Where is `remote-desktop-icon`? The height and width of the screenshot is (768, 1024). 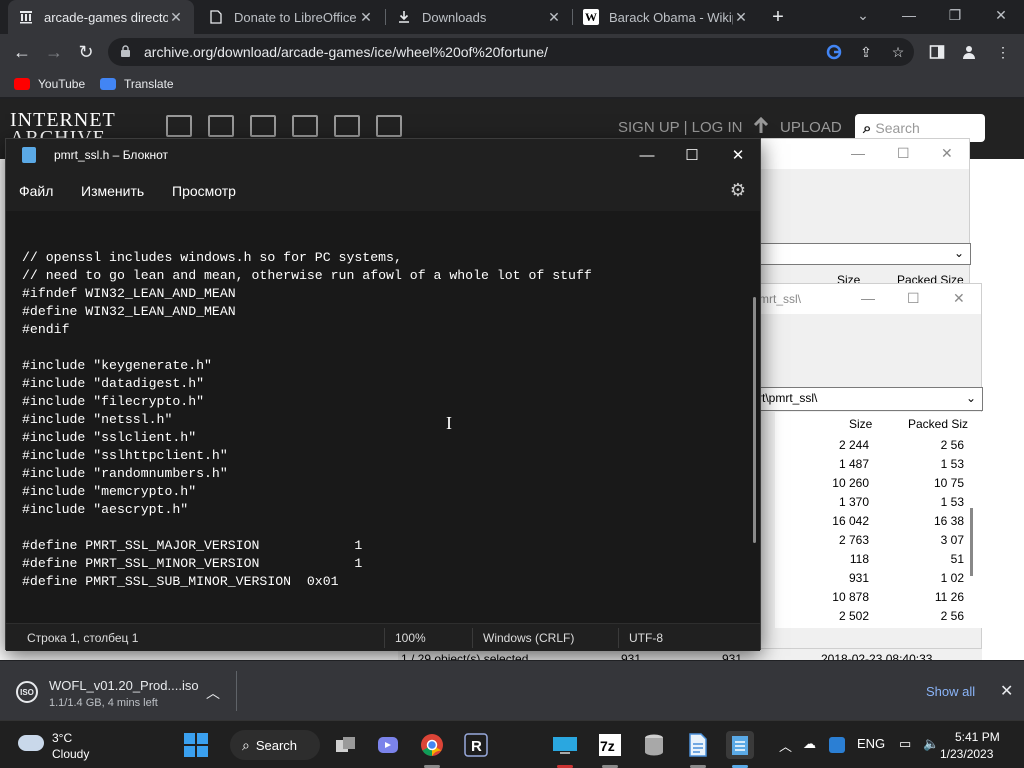
remote-desktop-icon is located at coordinates (565, 745).